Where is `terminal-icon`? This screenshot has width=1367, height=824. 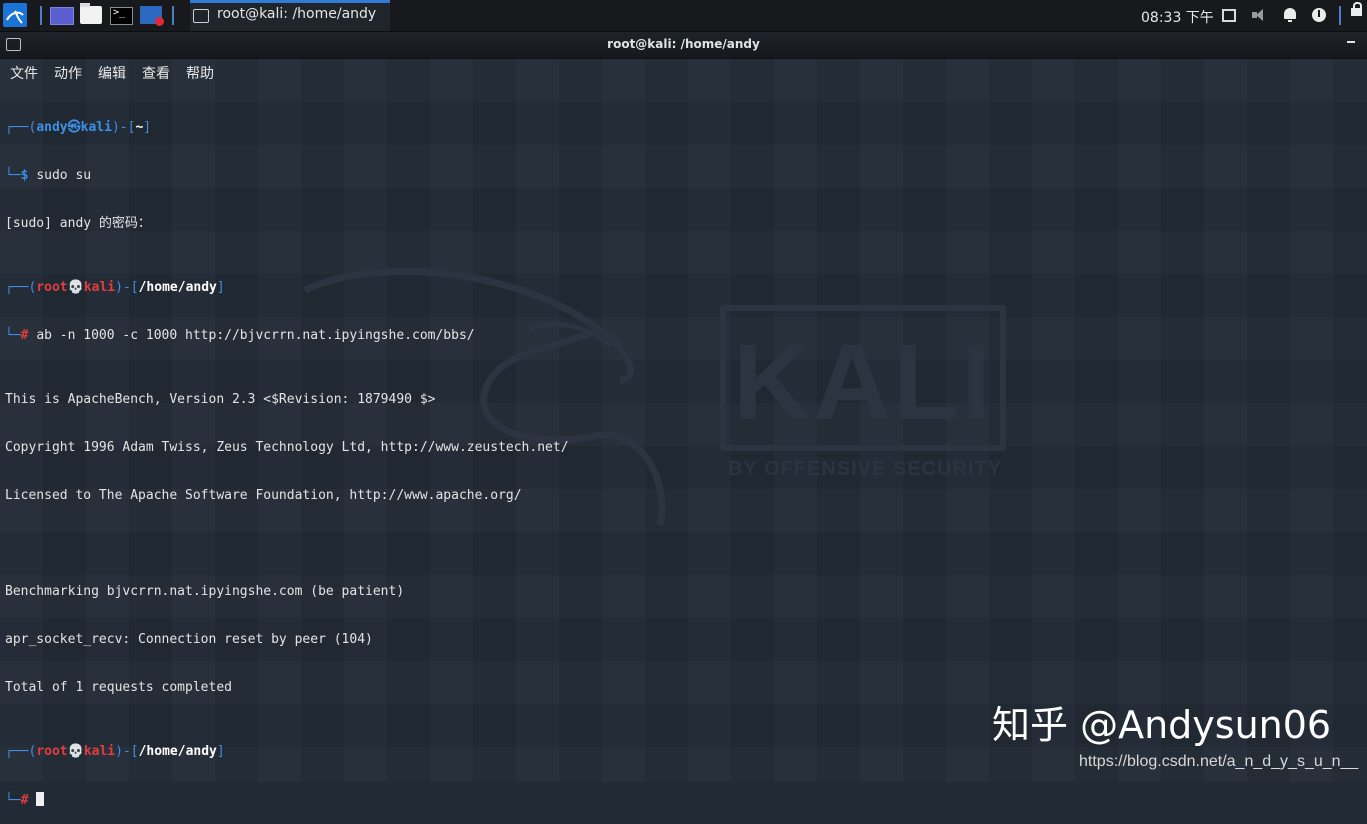 terminal-icon is located at coordinates (121, 16).